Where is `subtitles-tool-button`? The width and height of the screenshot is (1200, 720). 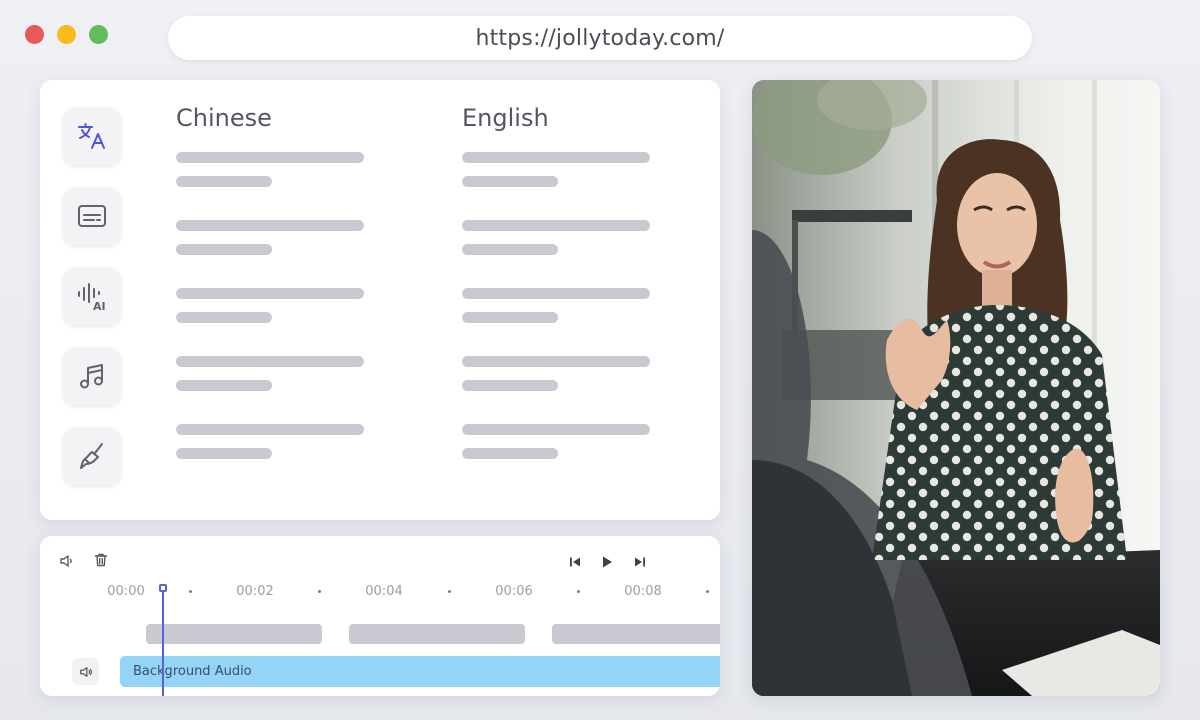 subtitles-tool-button is located at coordinates (92, 216).